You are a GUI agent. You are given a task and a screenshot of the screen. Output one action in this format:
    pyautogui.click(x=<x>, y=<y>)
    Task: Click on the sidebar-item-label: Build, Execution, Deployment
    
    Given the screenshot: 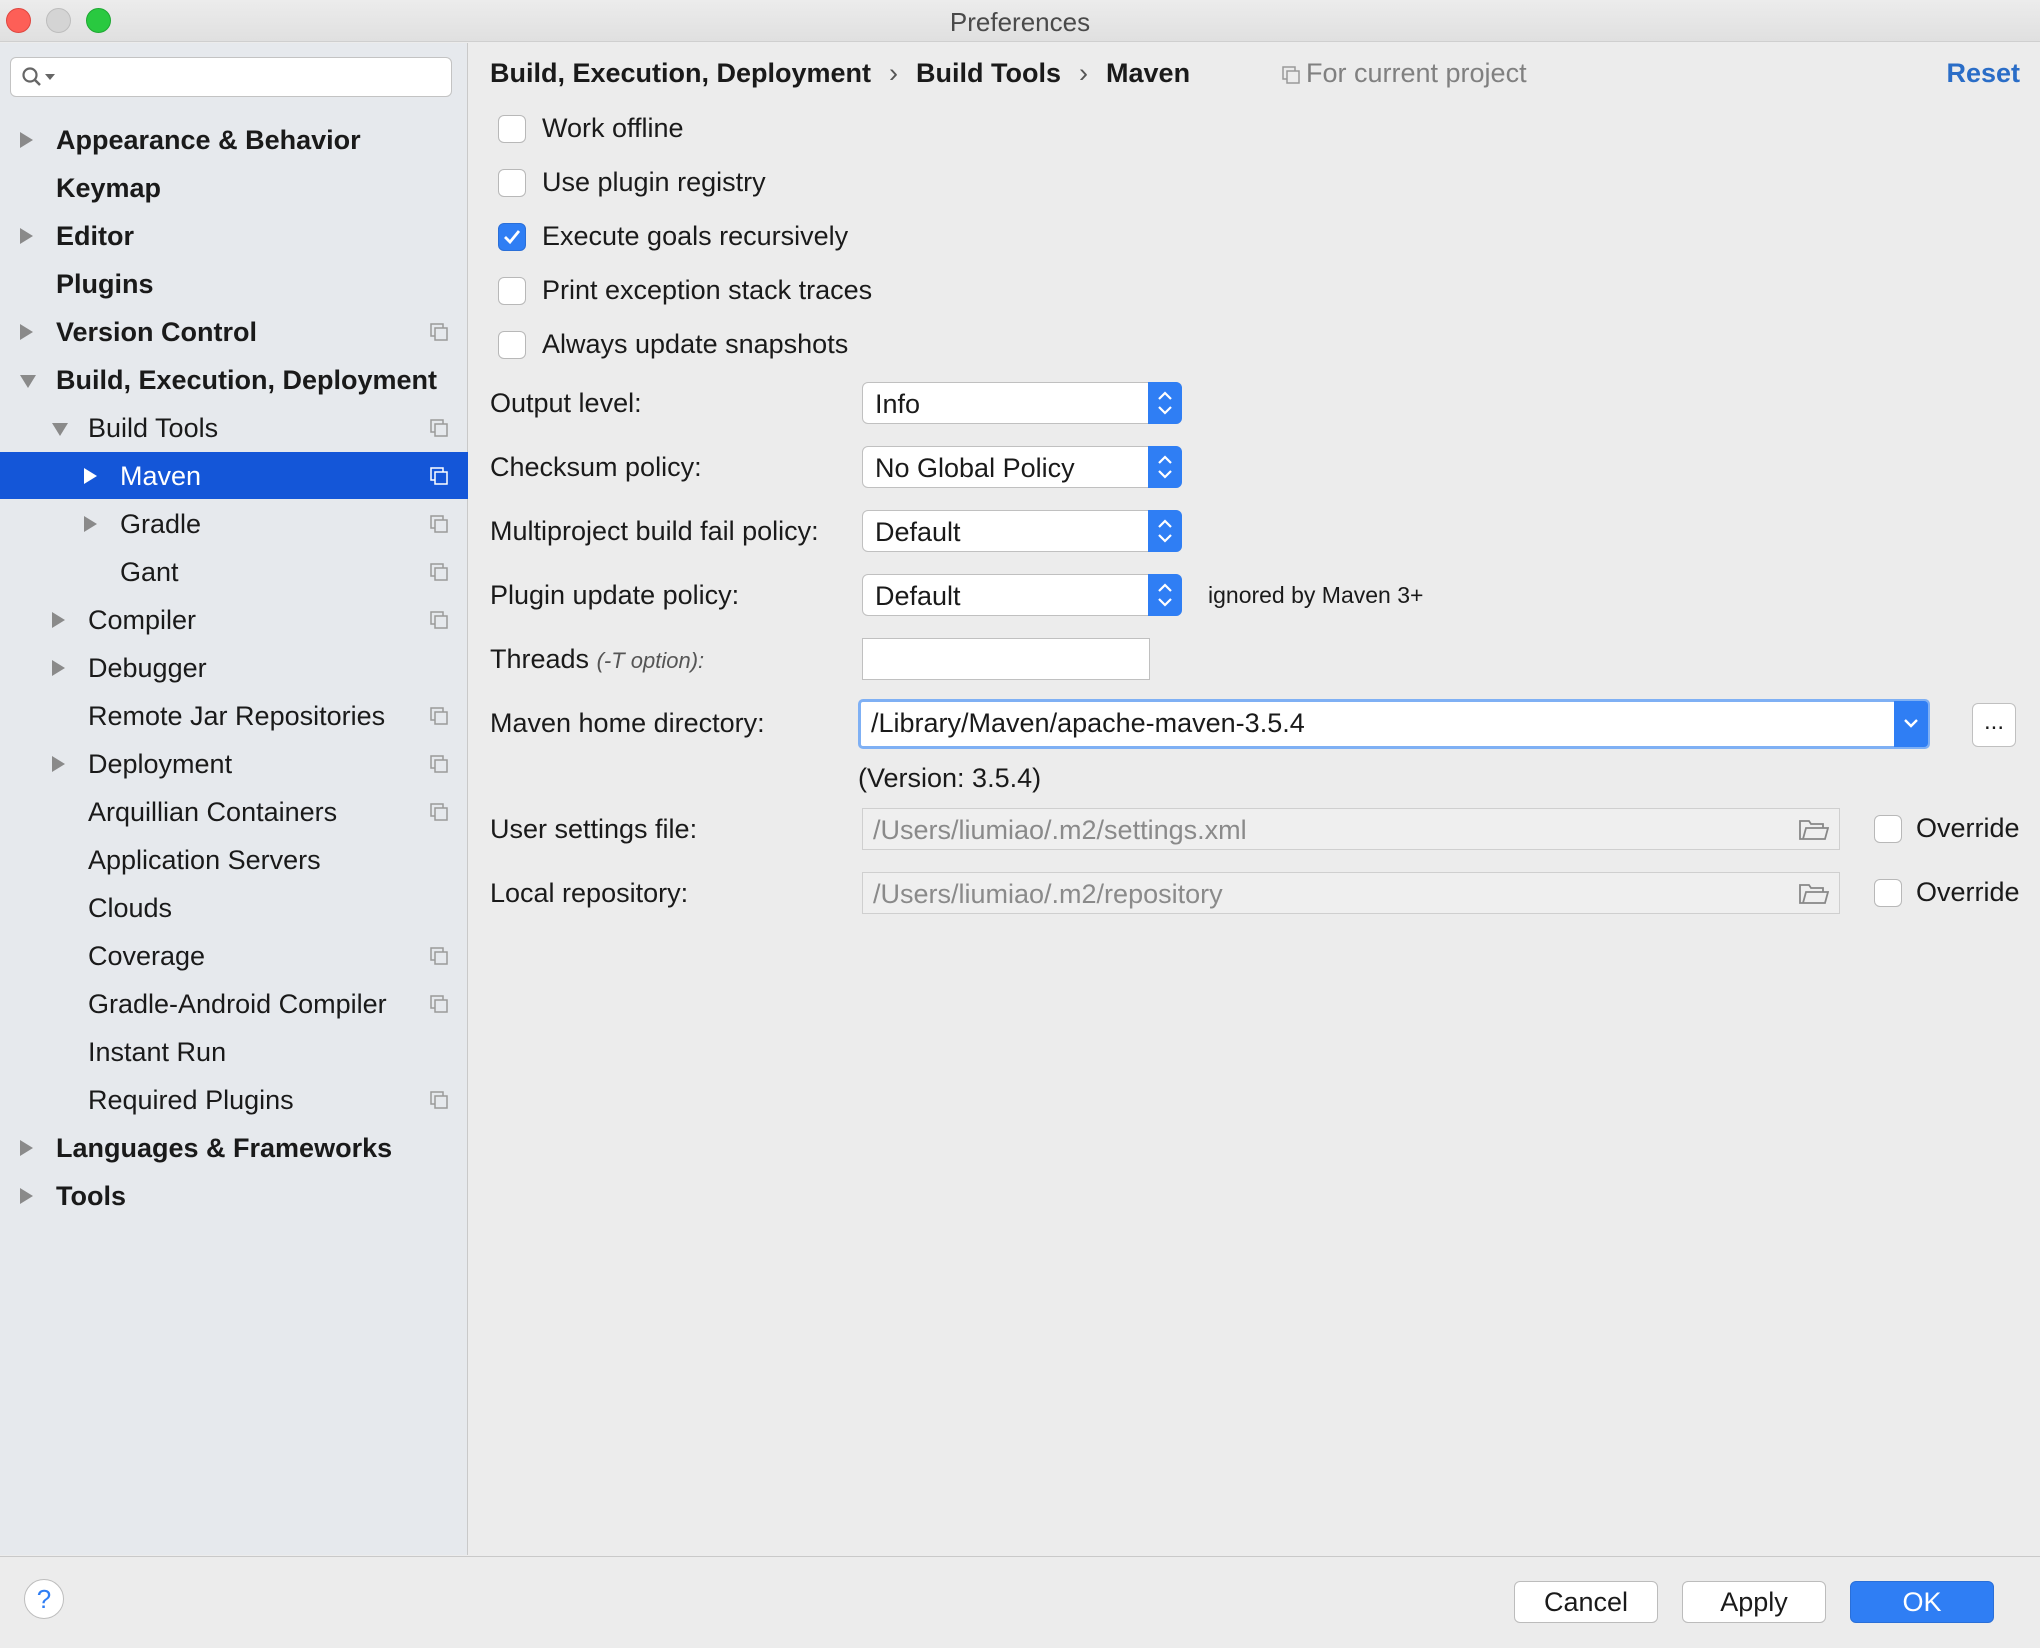 What is the action you would take?
    pyautogui.click(x=247, y=380)
    